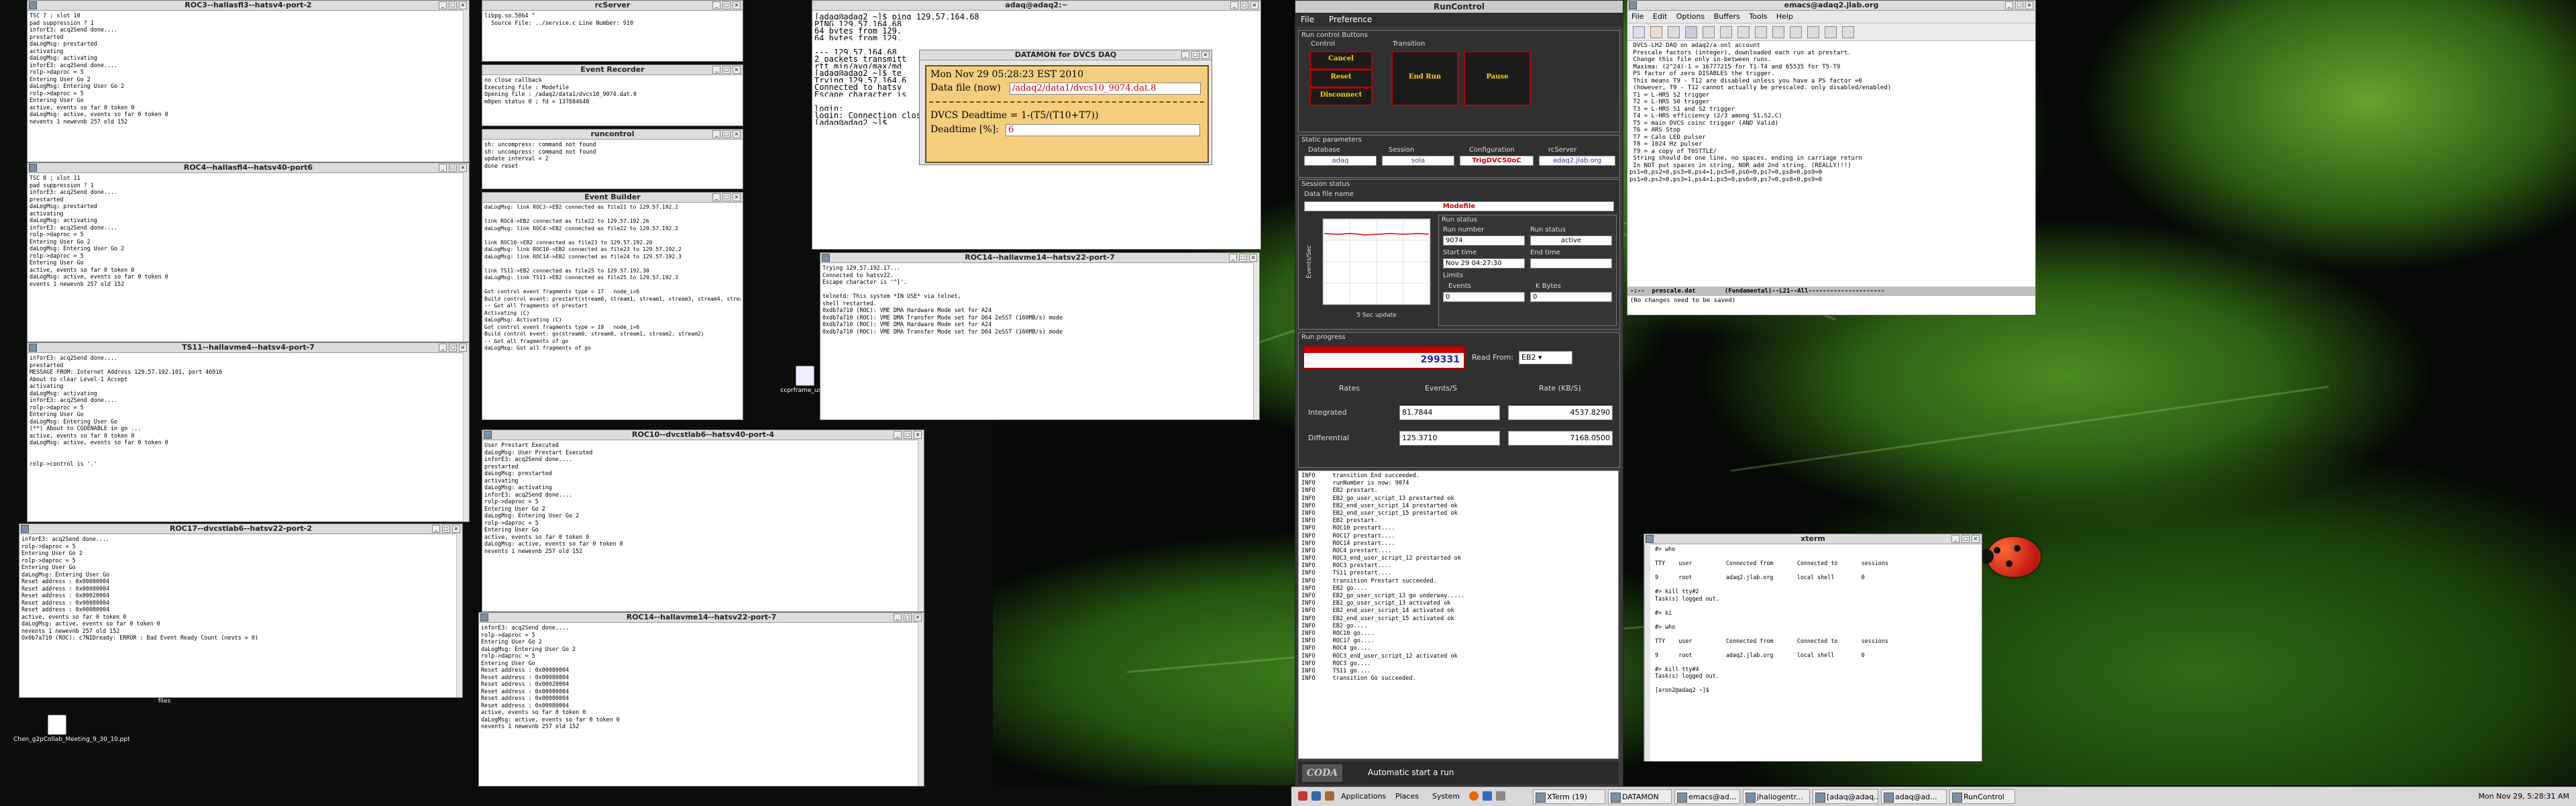  What do you see at coordinates (1424, 78) in the screenshot?
I see `end-run-button: End Run` at bounding box center [1424, 78].